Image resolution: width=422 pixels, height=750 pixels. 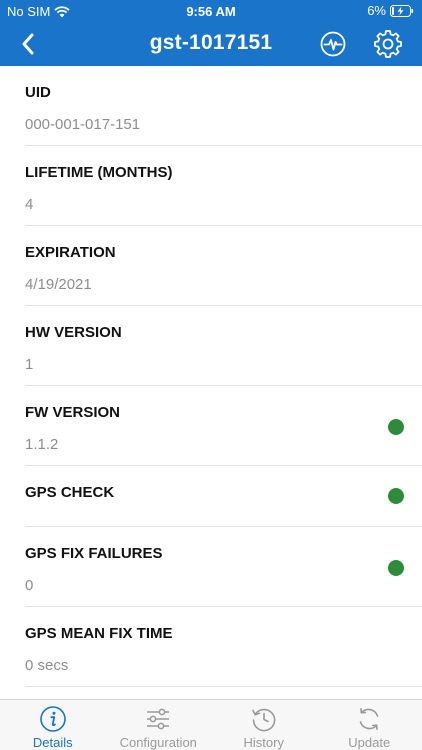 I want to click on tab-bar: Details Configuration History Update, so click(x=211, y=724).